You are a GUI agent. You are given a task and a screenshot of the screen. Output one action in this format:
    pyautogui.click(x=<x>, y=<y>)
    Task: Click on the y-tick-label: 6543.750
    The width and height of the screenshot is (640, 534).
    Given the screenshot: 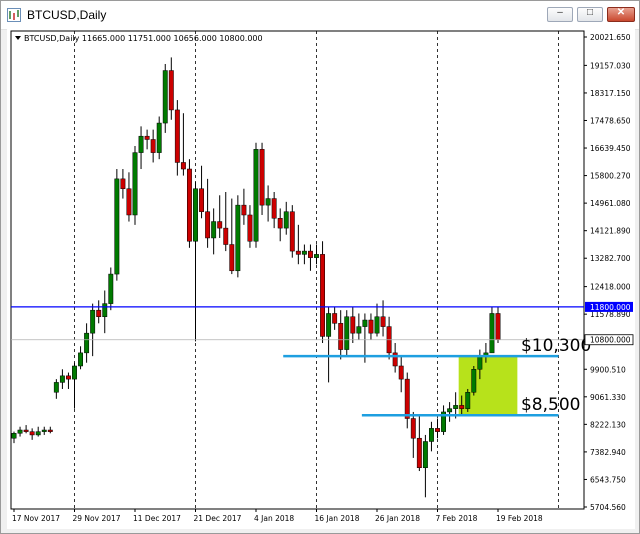 What is the action you would take?
    pyautogui.click(x=608, y=479)
    